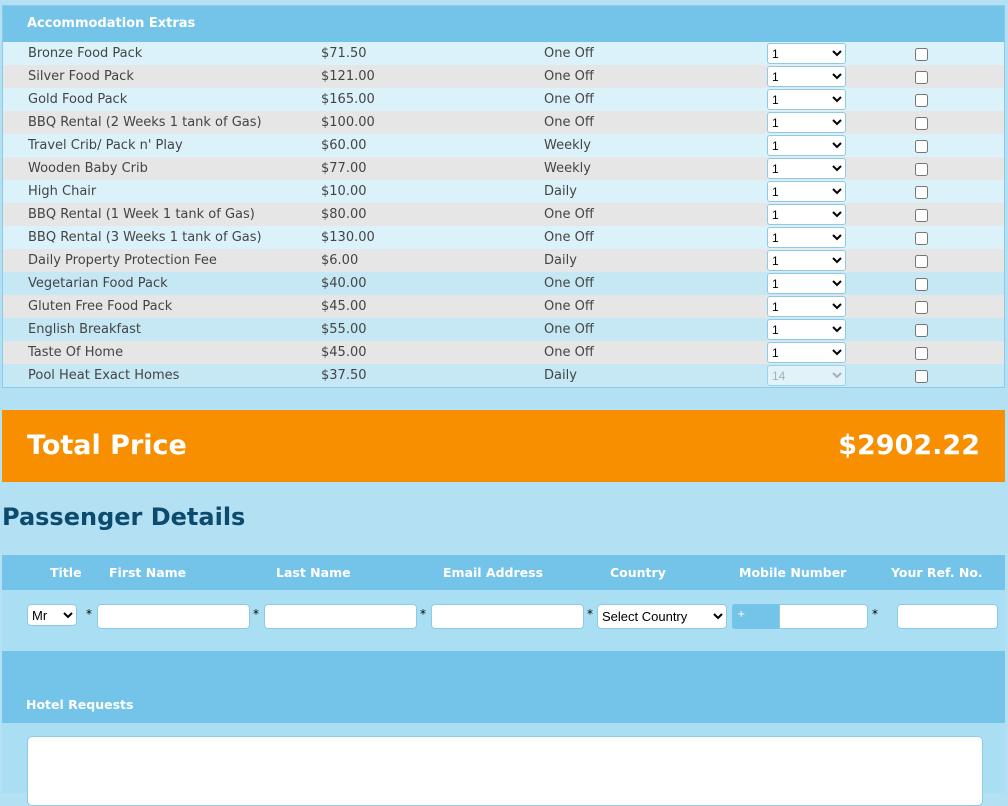 The image size is (1008, 806). I want to click on extras-header: Accommodation Extras, so click(503, 24).